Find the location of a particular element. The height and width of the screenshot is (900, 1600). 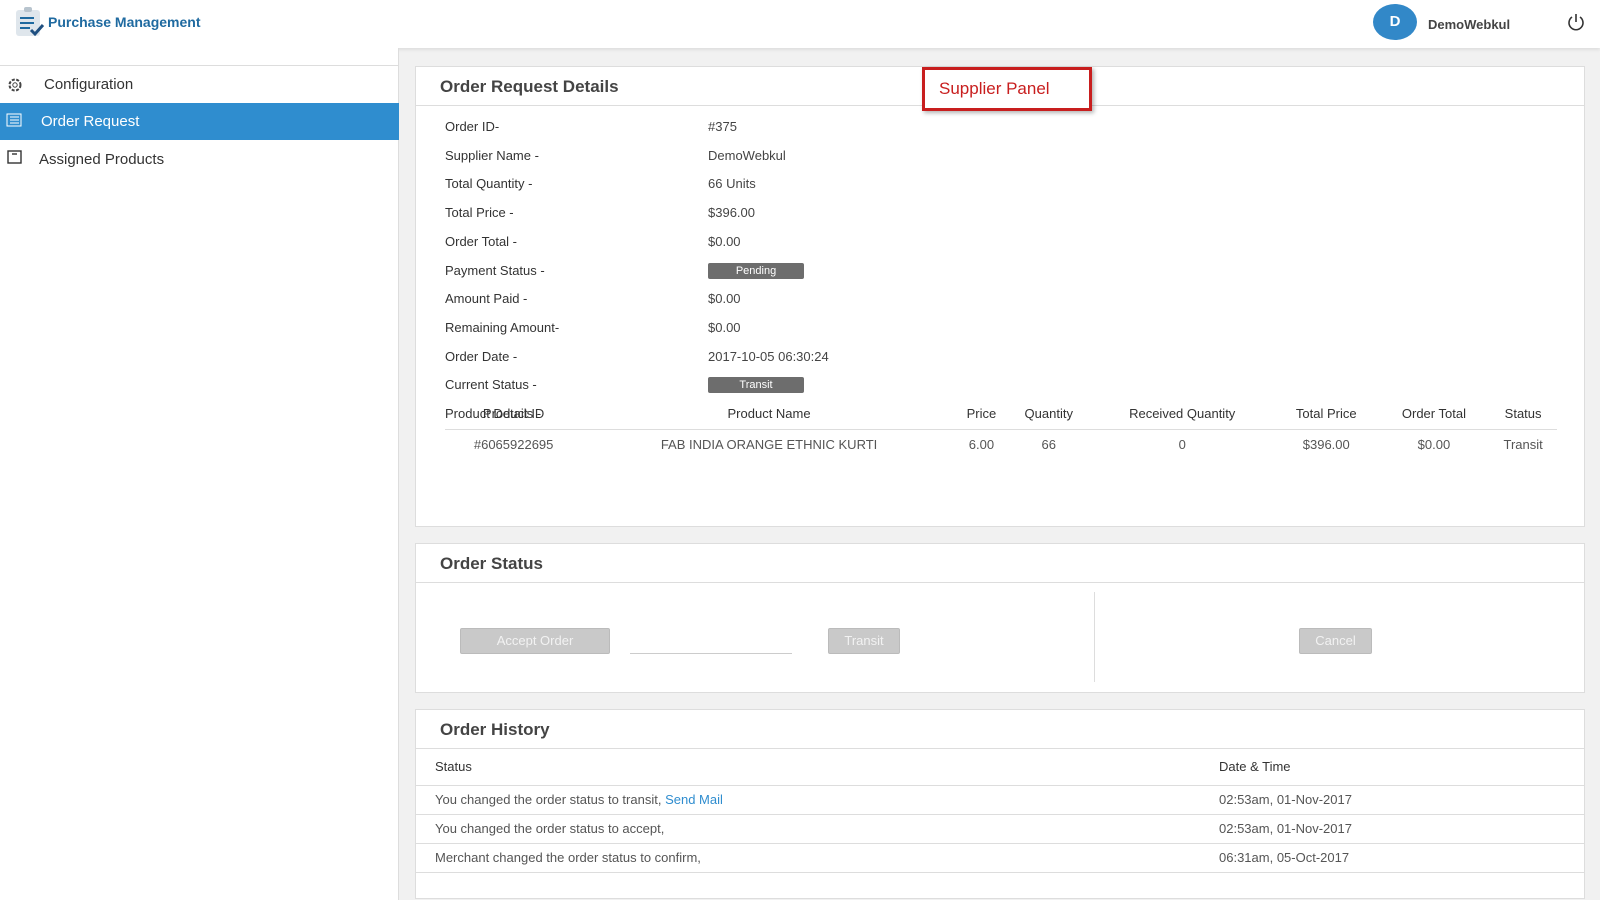

divider is located at coordinates (1094, 637).